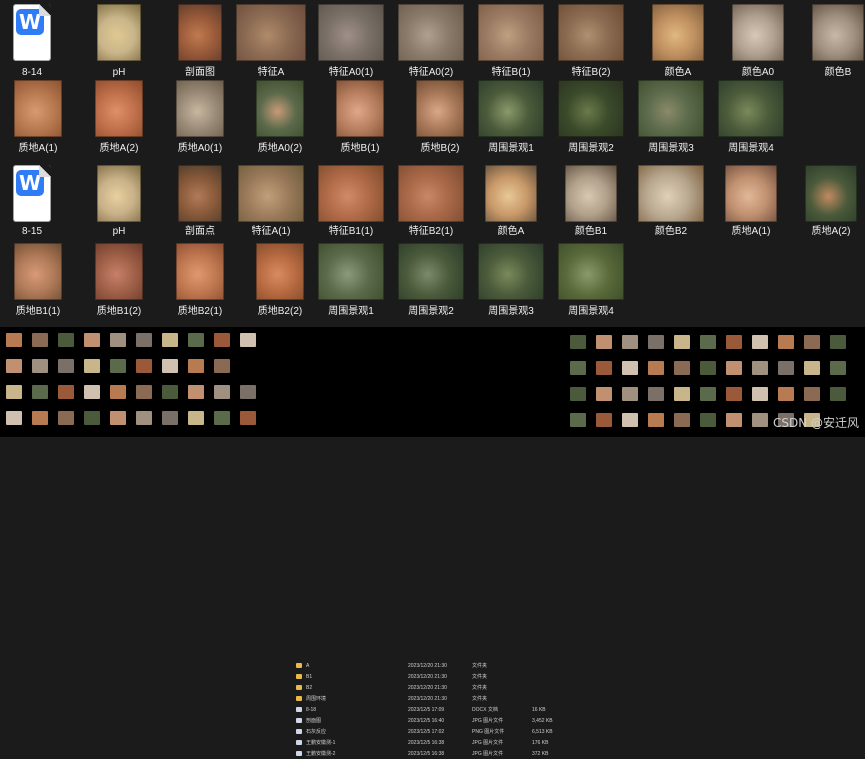 Image resolution: width=865 pixels, height=759 pixels. I want to click on file-tile: 质地B1(1), so click(39, 283).